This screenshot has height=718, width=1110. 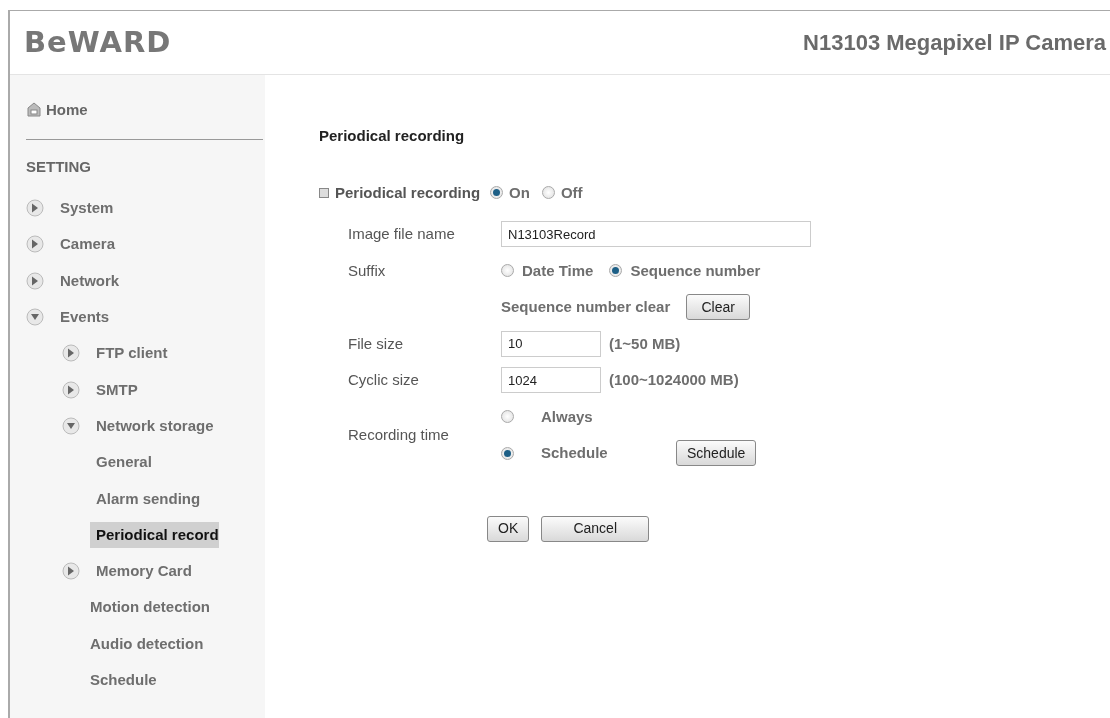 I want to click on page-title: N13103 Megapixel IP Camera, so click(x=955, y=43).